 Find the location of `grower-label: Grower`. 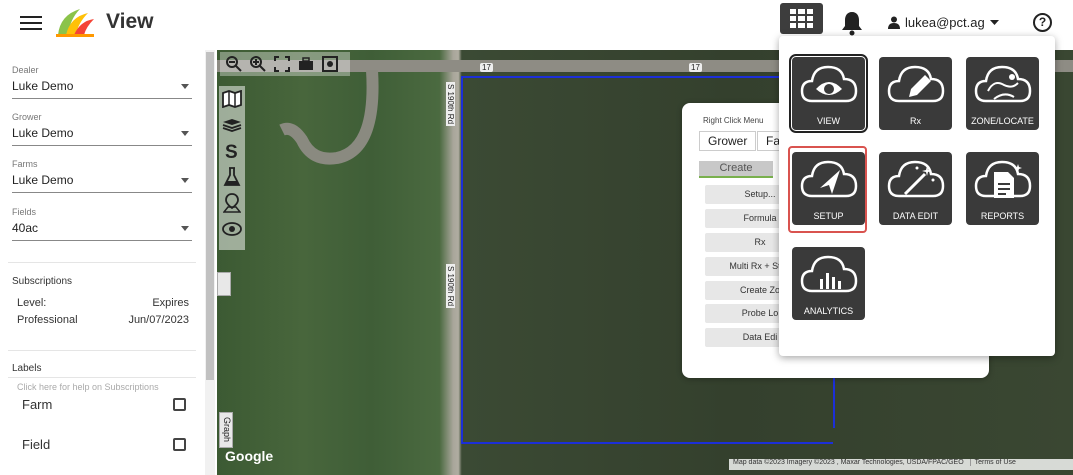

grower-label: Grower is located at coordinates (27, 117).